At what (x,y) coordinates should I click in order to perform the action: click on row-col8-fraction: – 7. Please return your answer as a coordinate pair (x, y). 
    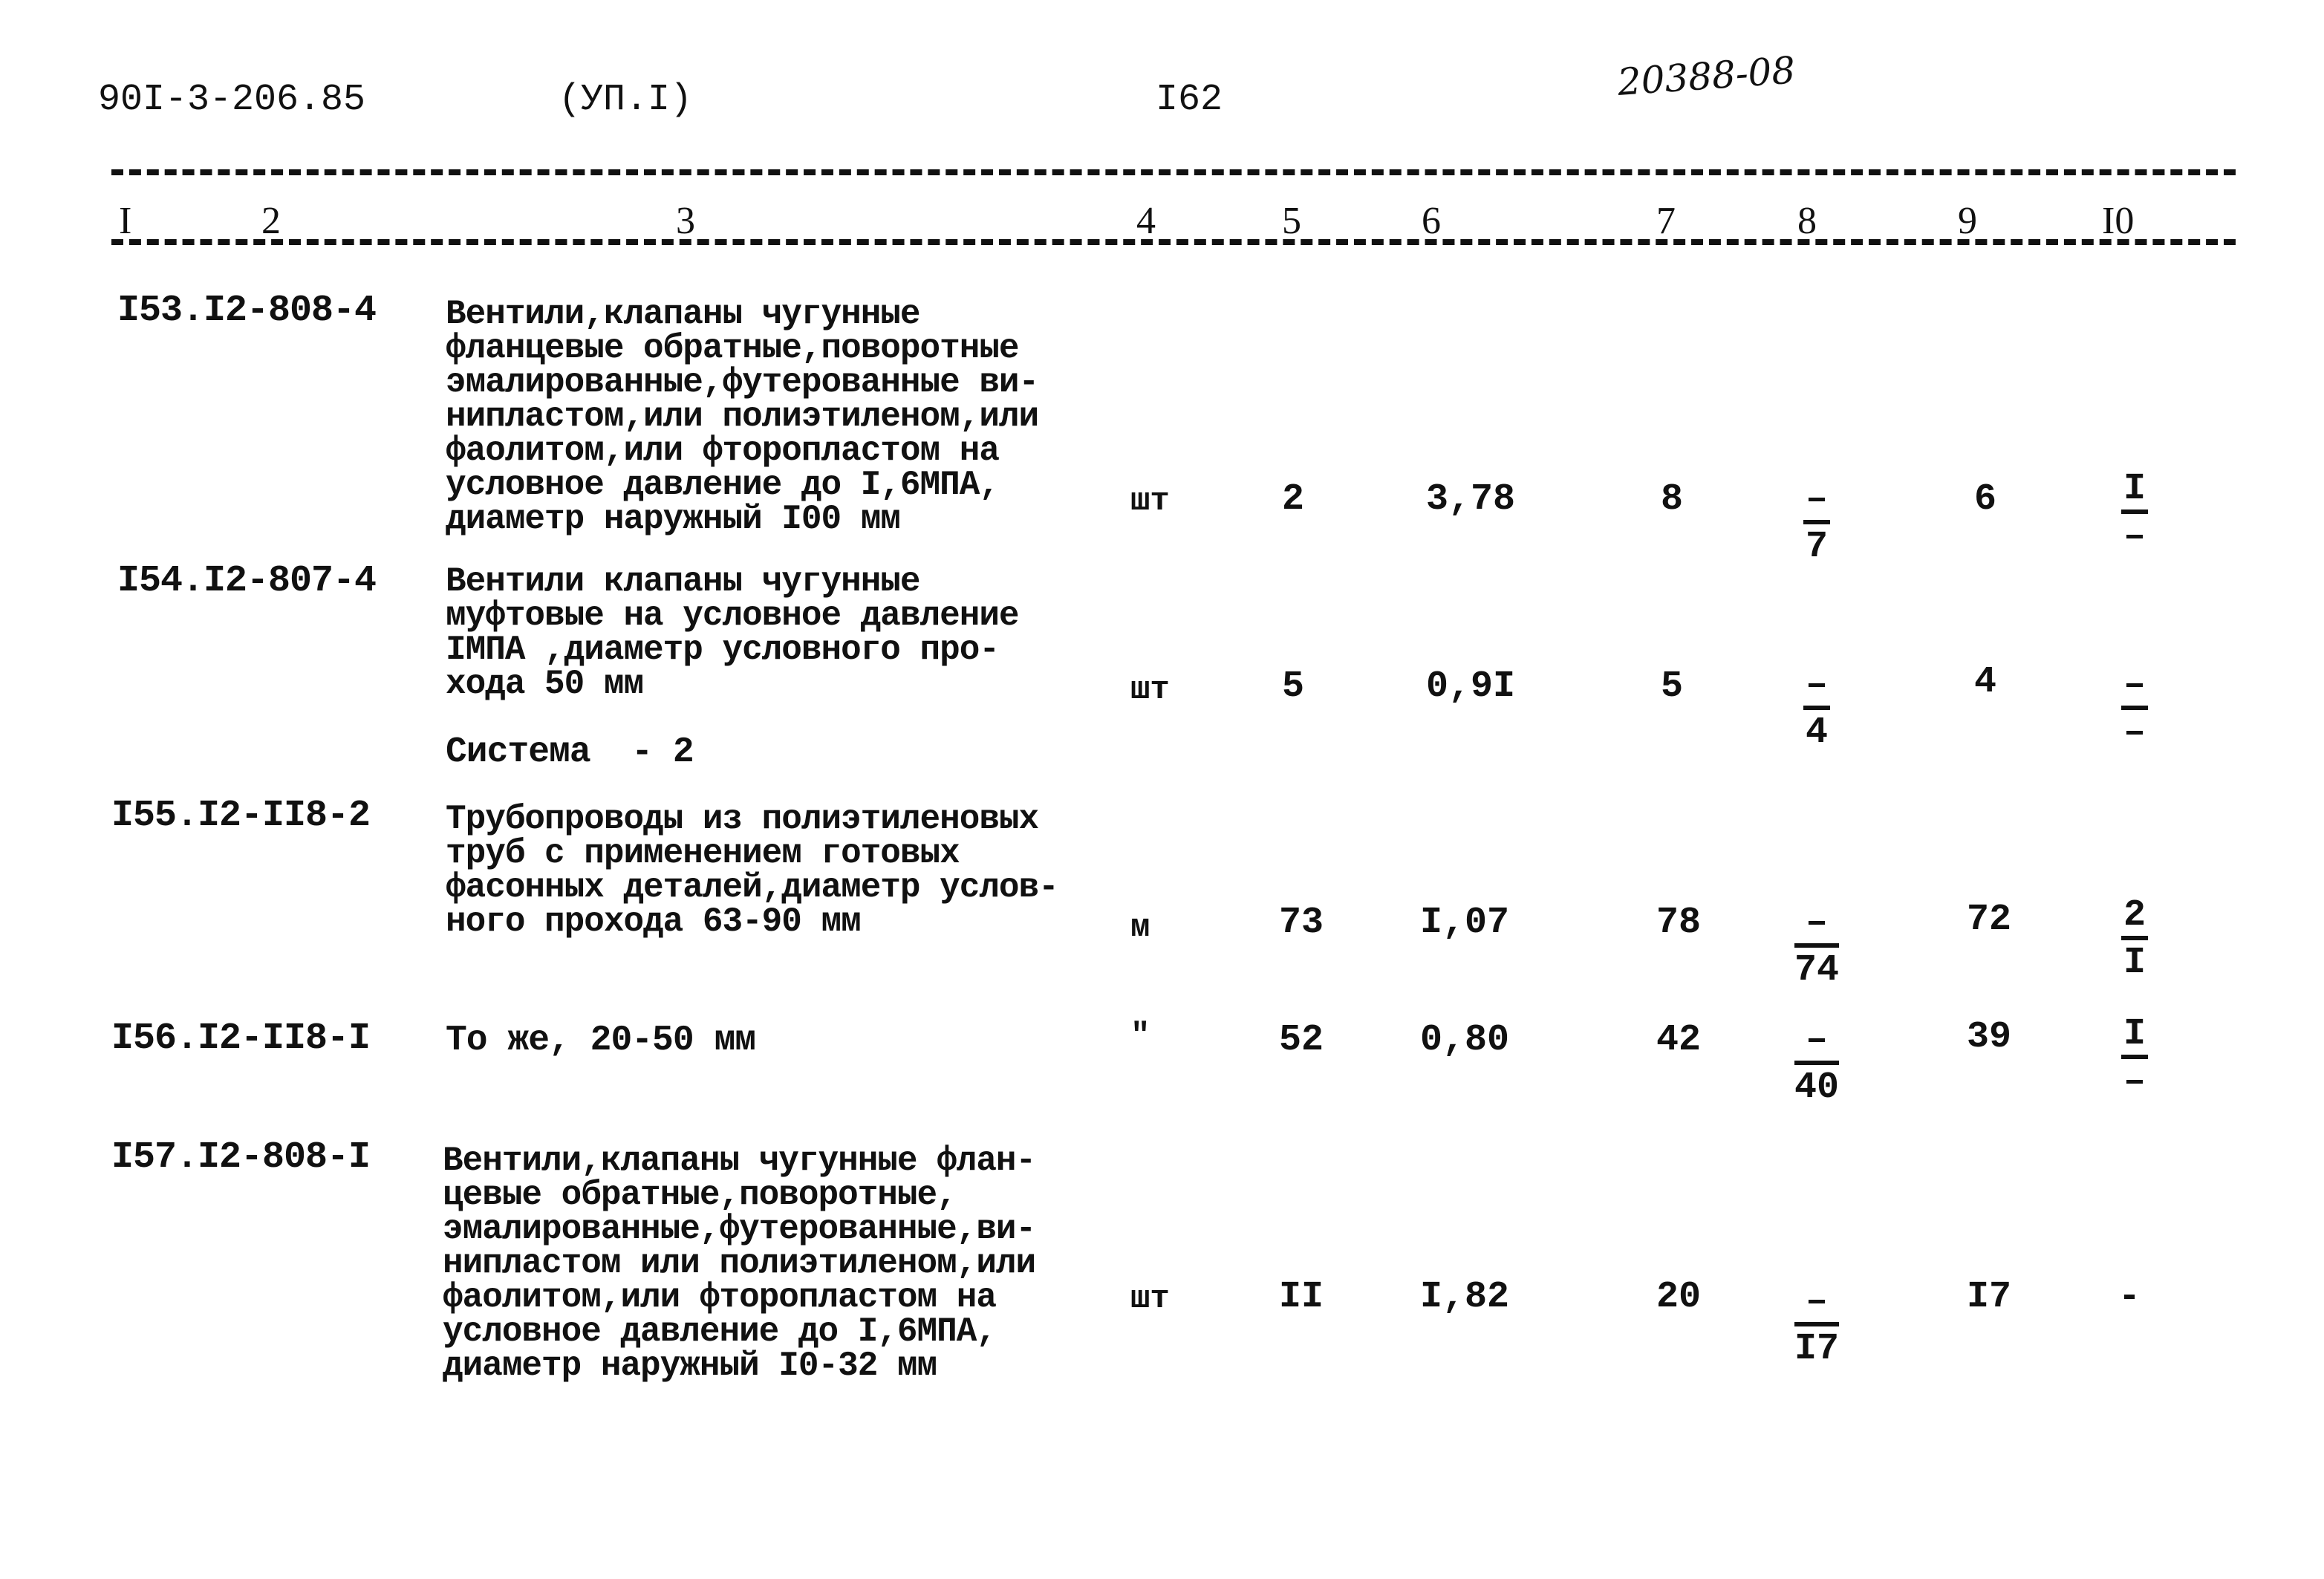
    Looking at the image, I should click on (1816, 523).